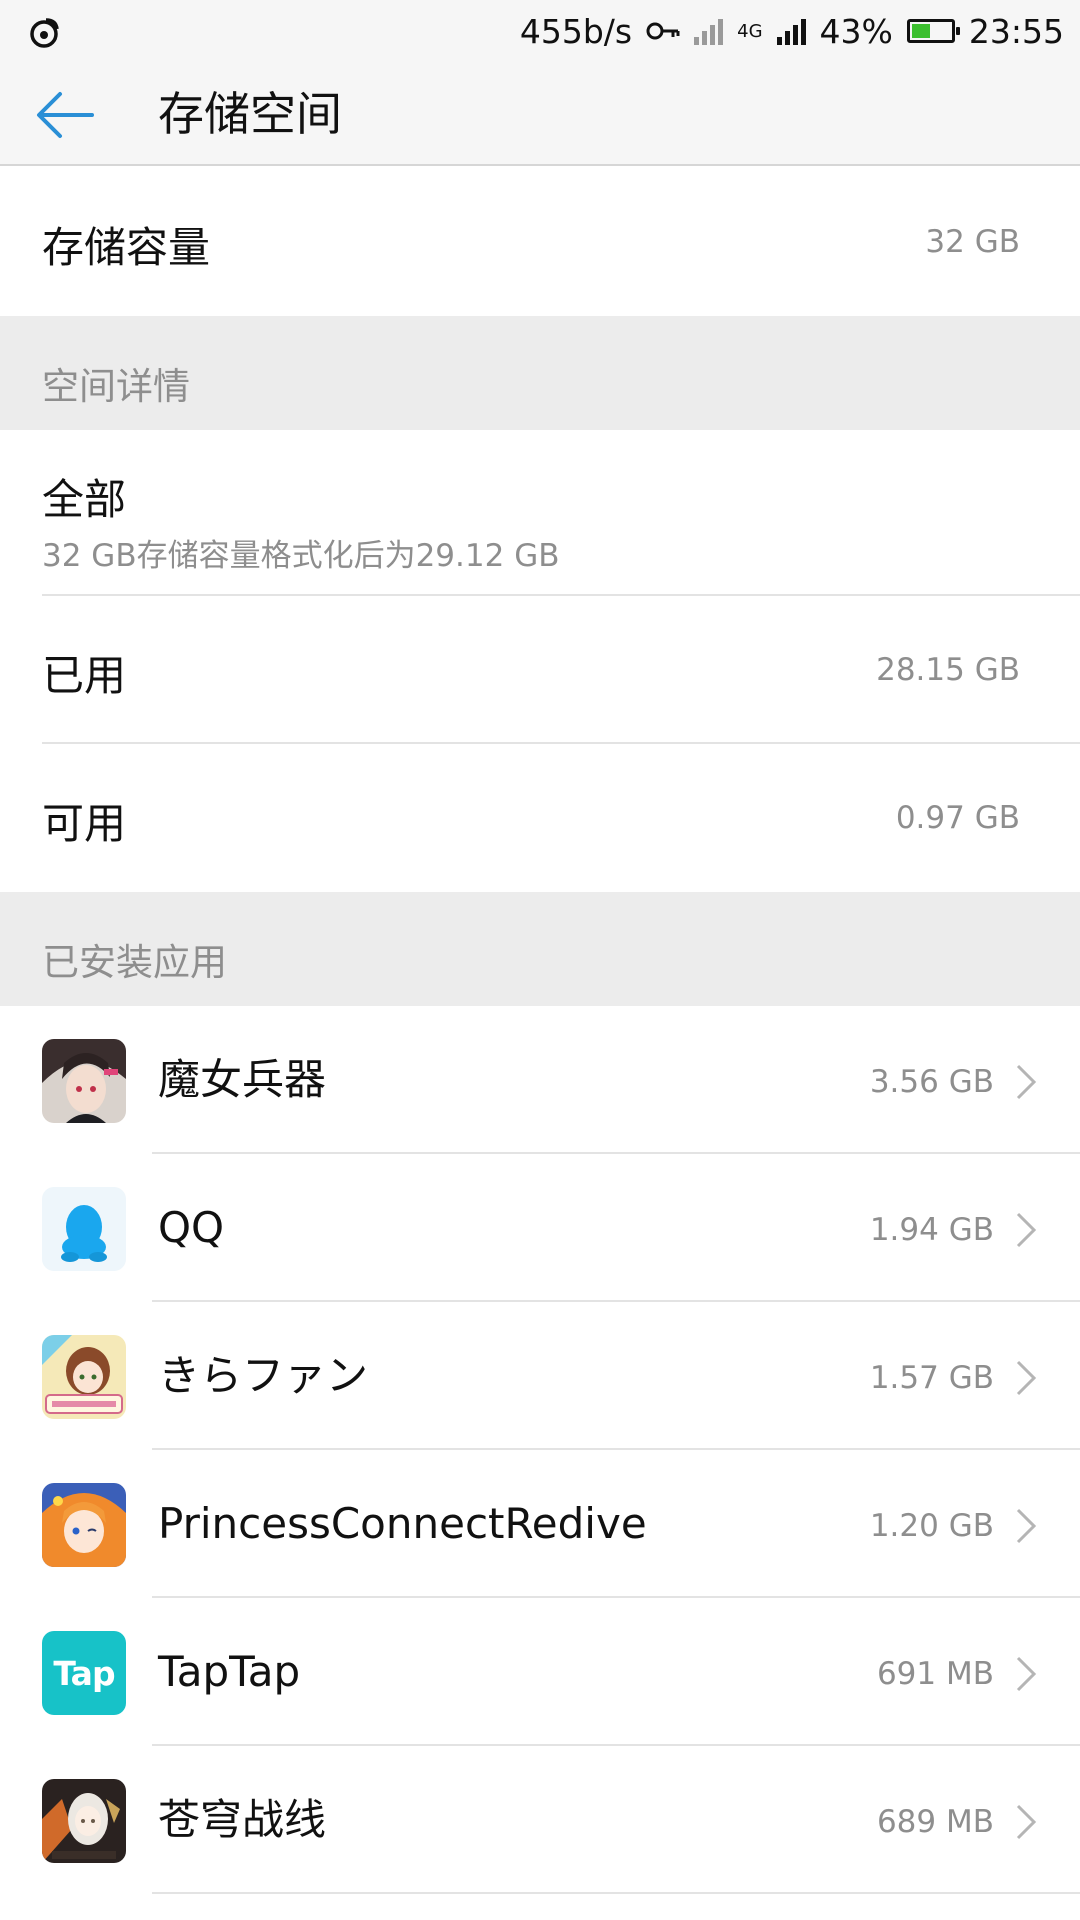 The image size is (1080, 1920). Describe the element at coordinates (935, 1674) in the screenshot. I see `app-size: 691 MB` at that location.